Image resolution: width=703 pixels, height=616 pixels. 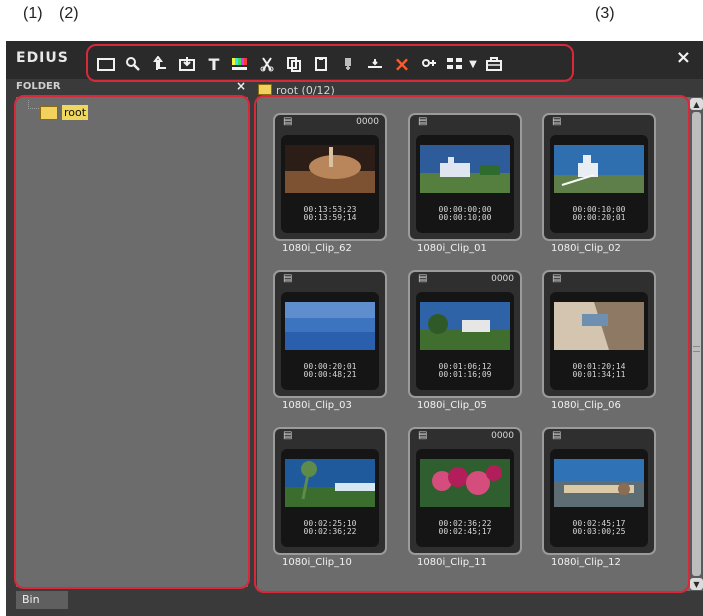 What do you see at coordinates (375, 64) in the screenshot?
I see `overwrite-icon` at bounding box center [375, 64].